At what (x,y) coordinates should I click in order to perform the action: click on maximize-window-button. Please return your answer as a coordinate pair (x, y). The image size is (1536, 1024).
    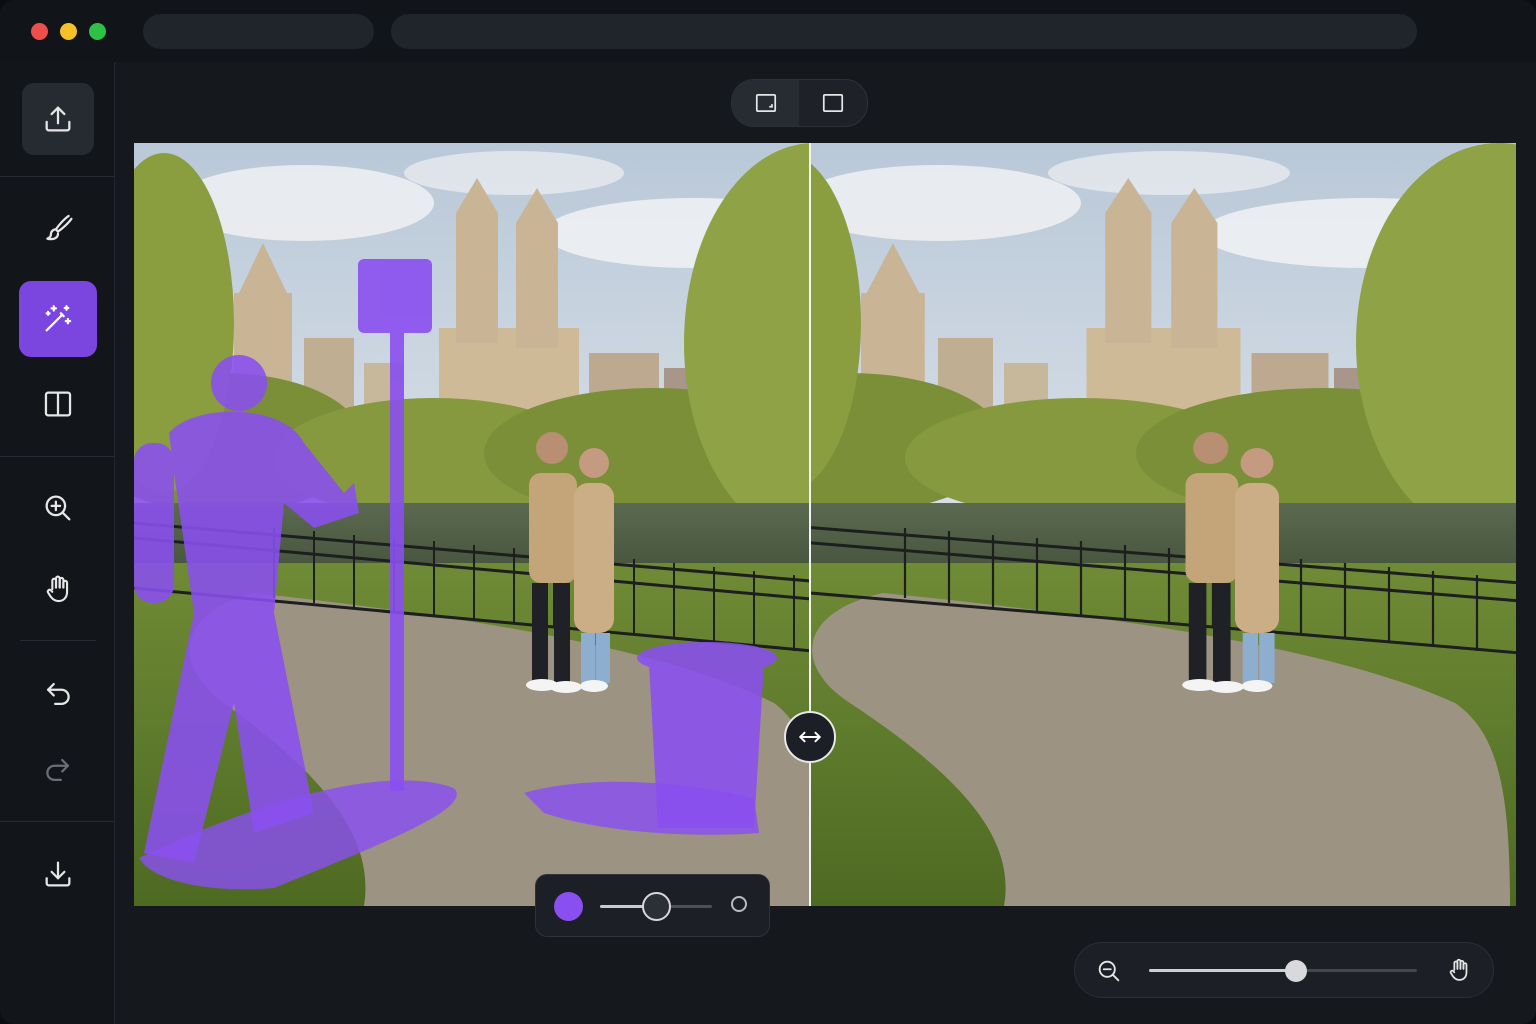
    Looking at the image, I should click on (97, 31).